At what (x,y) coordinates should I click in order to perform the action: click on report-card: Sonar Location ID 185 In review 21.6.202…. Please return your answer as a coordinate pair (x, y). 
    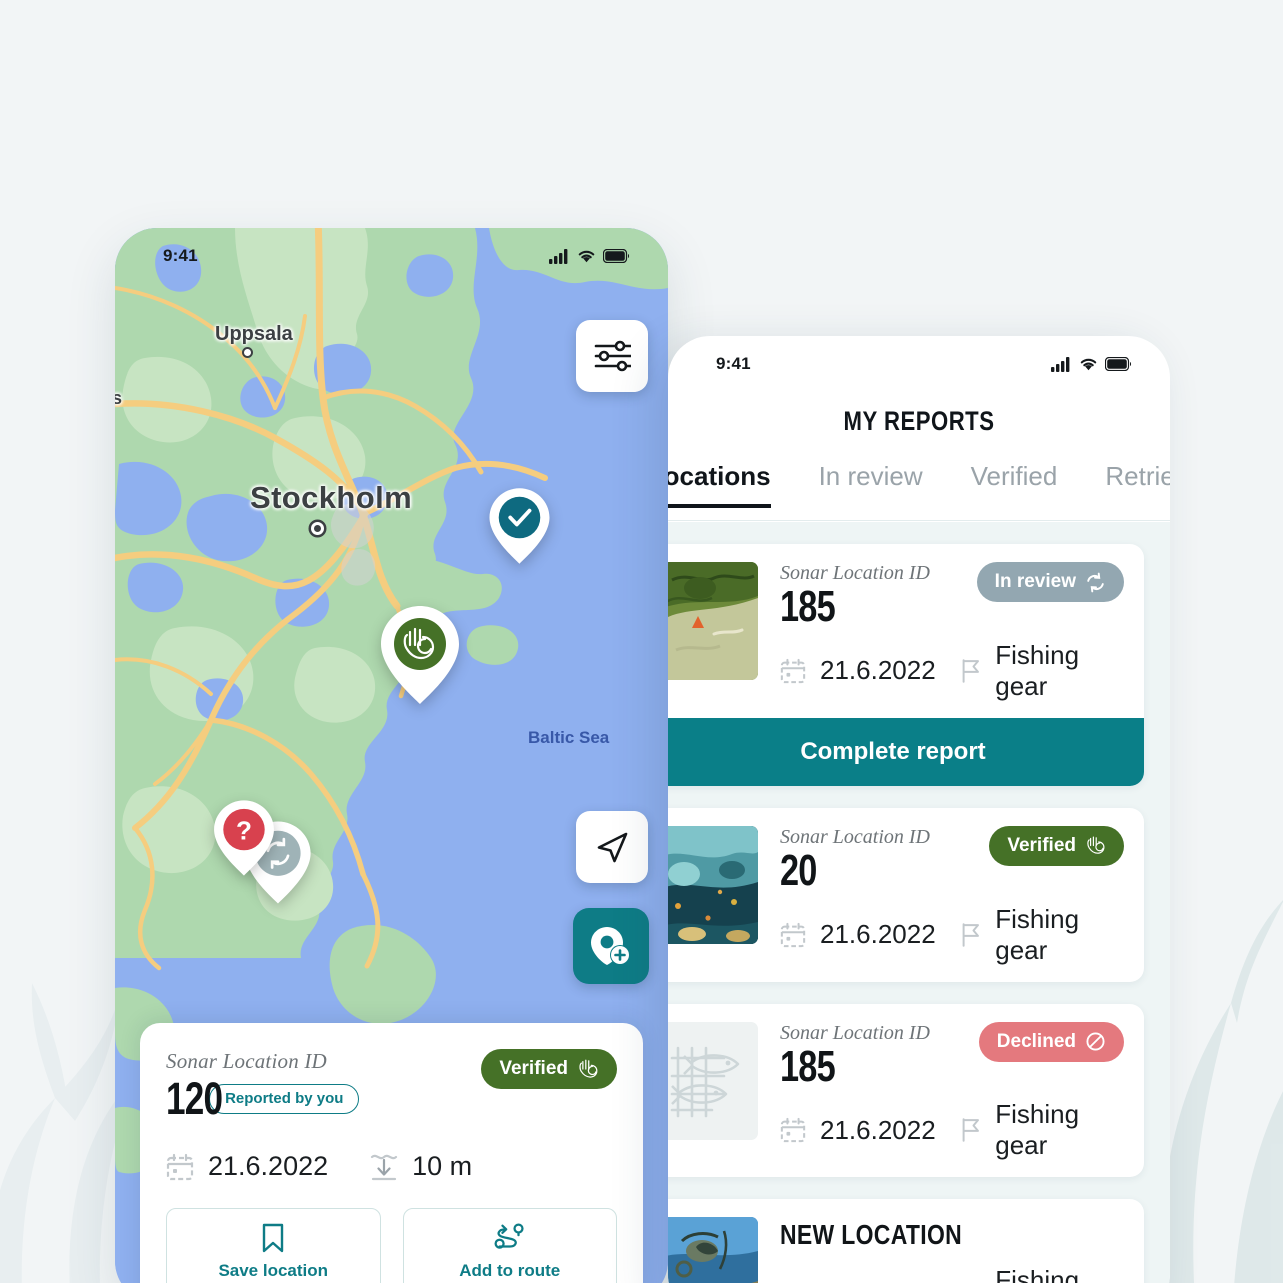
    Looking at the image, I should click on (906, 665).